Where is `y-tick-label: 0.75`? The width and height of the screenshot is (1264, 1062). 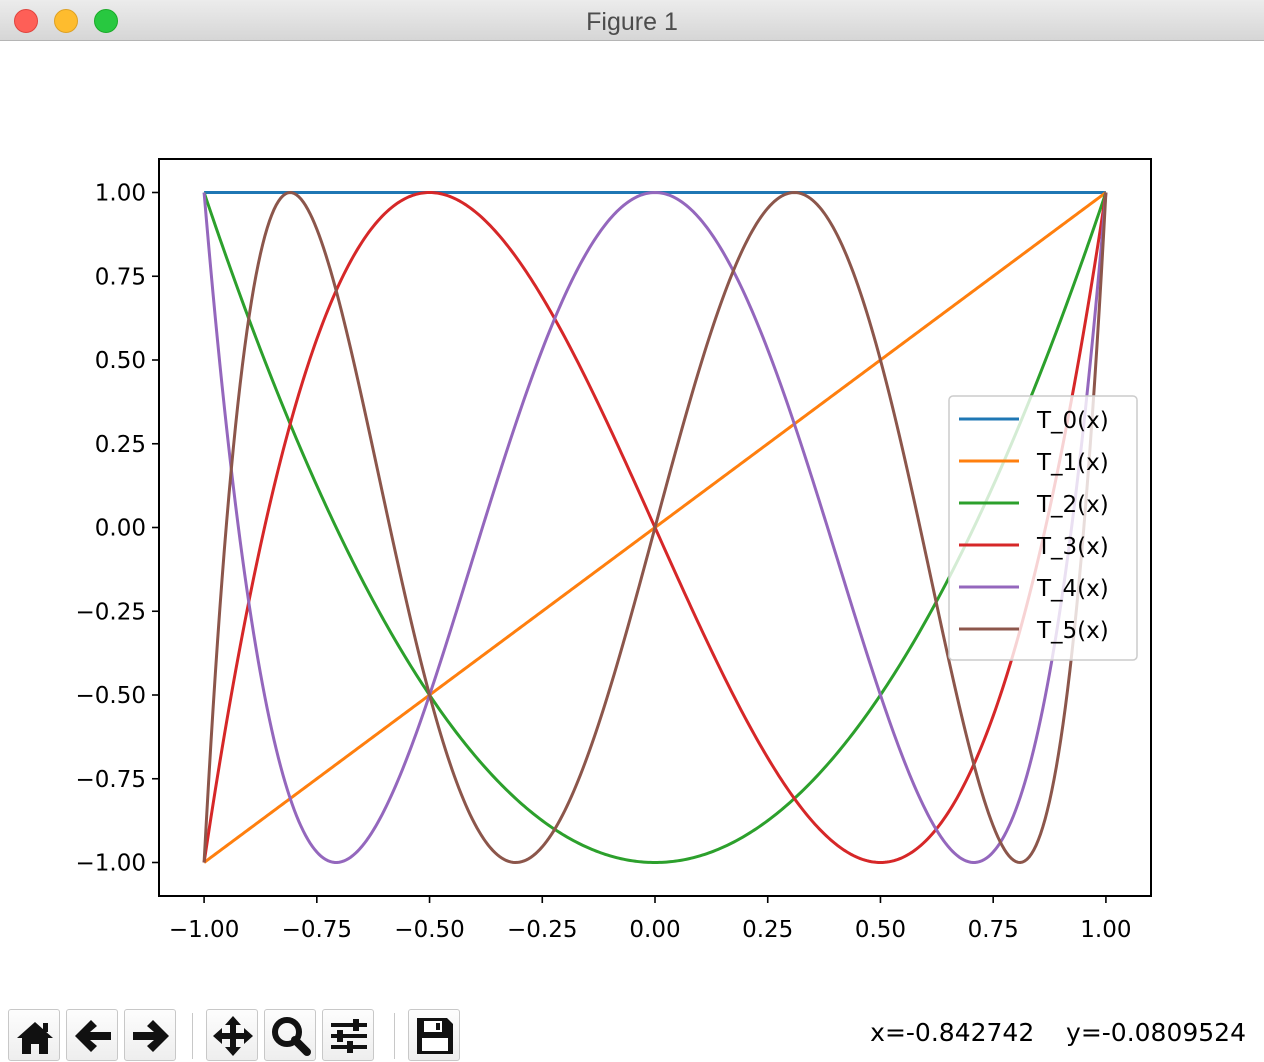
y-tick-label: 0.75 is located at coordinates (120, 277).